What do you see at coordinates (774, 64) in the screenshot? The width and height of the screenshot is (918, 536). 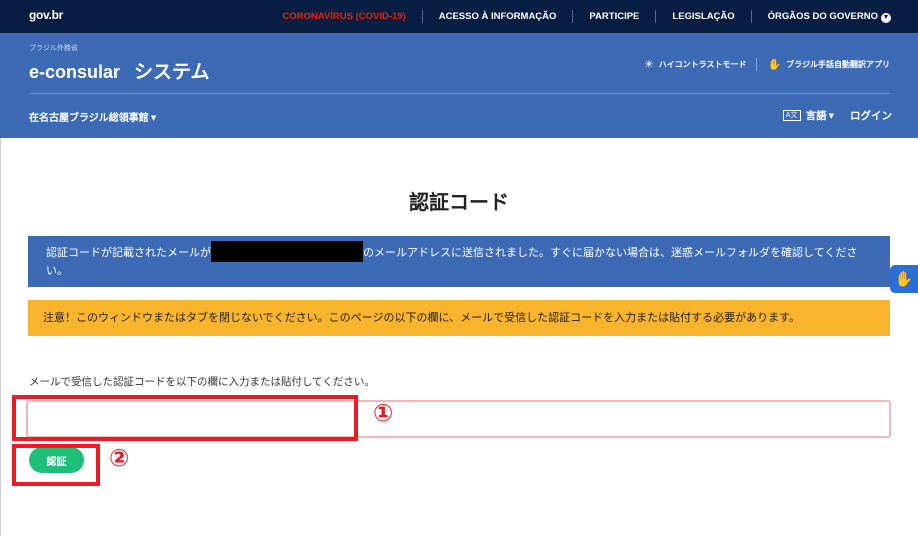 I see `hand-icon: ✋` at bounding box center [774, 64].